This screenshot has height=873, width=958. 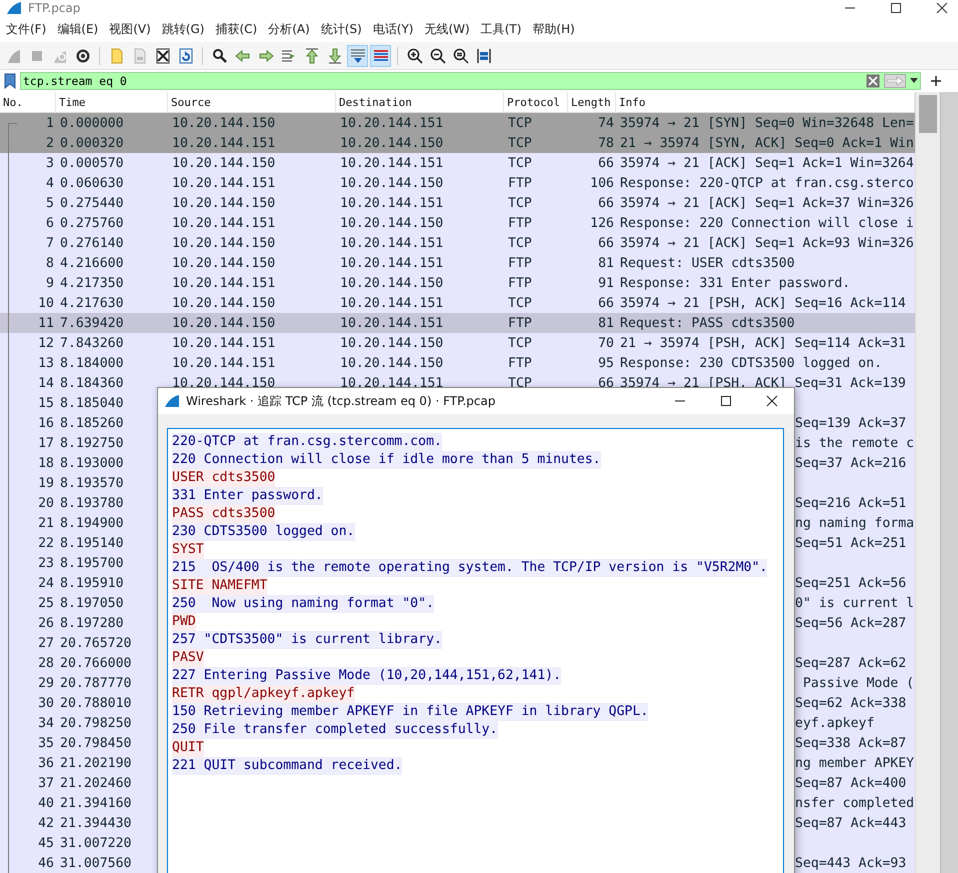 What do you see at coordinates (92, 303) in the screenshot?
I see `table-cell-text: 4.217630` at bounding box center [92, 303].